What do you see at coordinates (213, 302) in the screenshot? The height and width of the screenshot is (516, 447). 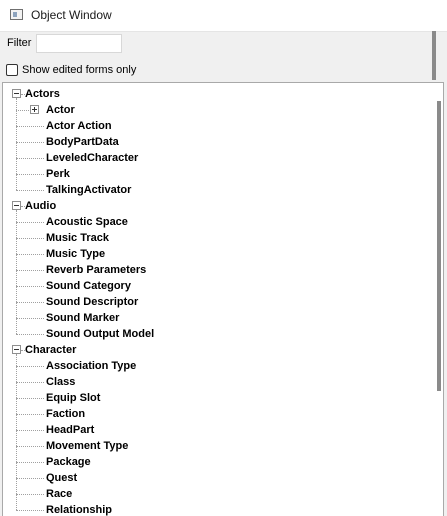 I see `tree-item: Sound Descriptor` at bounding box center [213, 302].